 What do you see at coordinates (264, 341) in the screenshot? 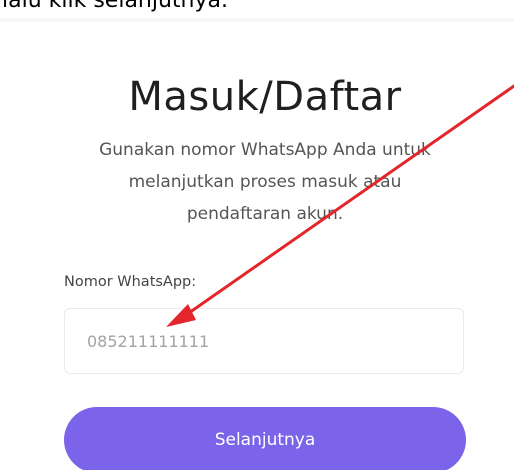
I see `whatsapp-number-input` at bounding box center [264, 341].